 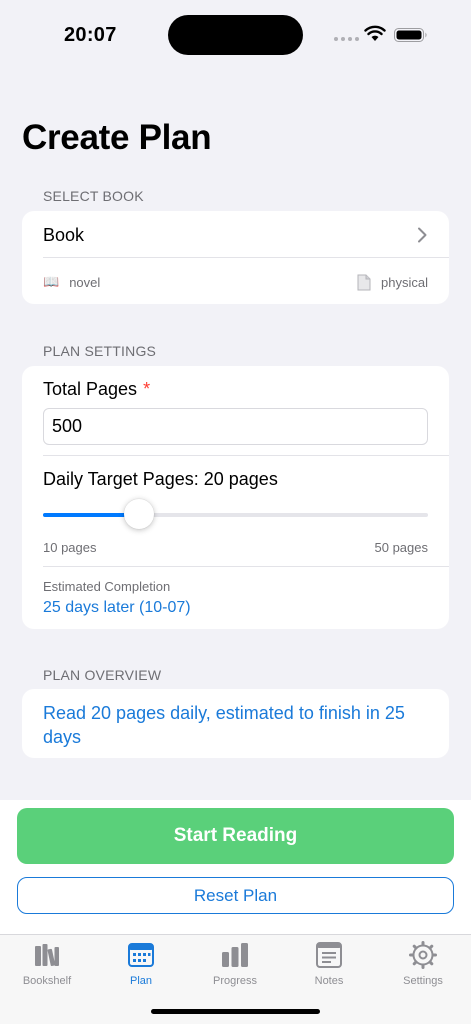 I want to click on signal-dots-icon, so click(x=346, y=39).